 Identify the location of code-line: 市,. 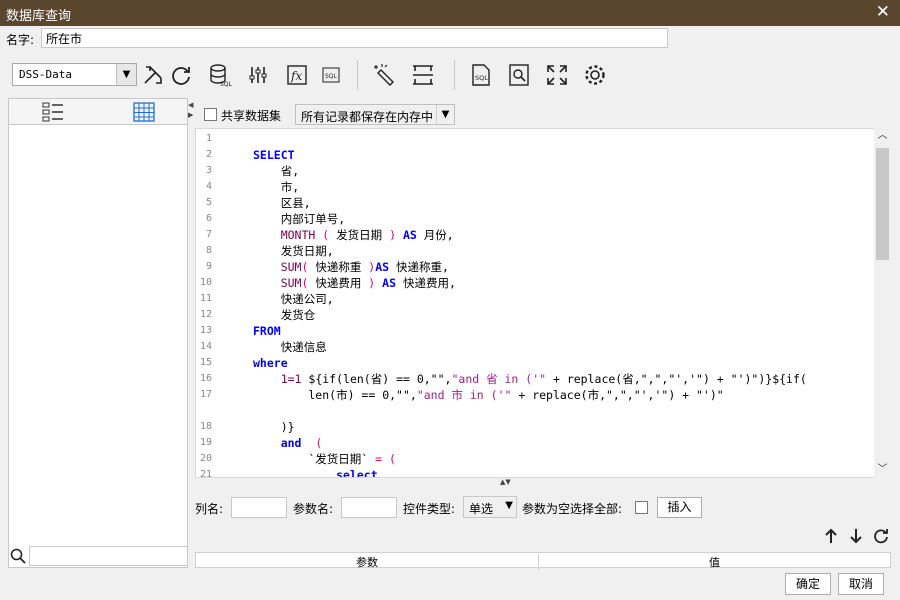
(276, 187).